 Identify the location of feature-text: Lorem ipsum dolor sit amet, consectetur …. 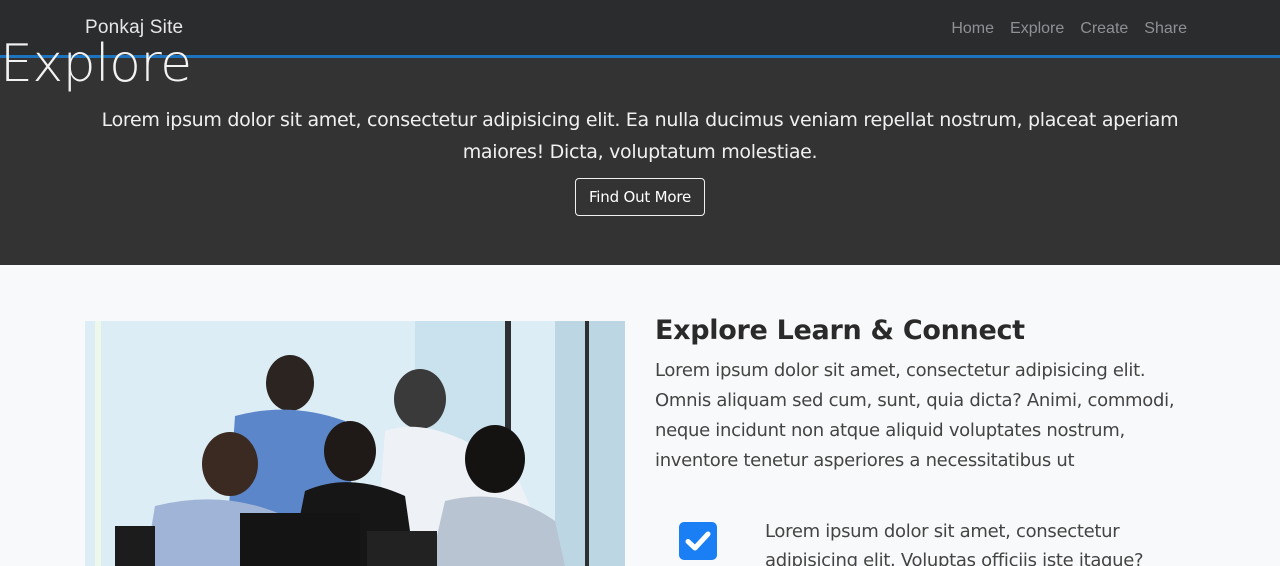
(954, 543).